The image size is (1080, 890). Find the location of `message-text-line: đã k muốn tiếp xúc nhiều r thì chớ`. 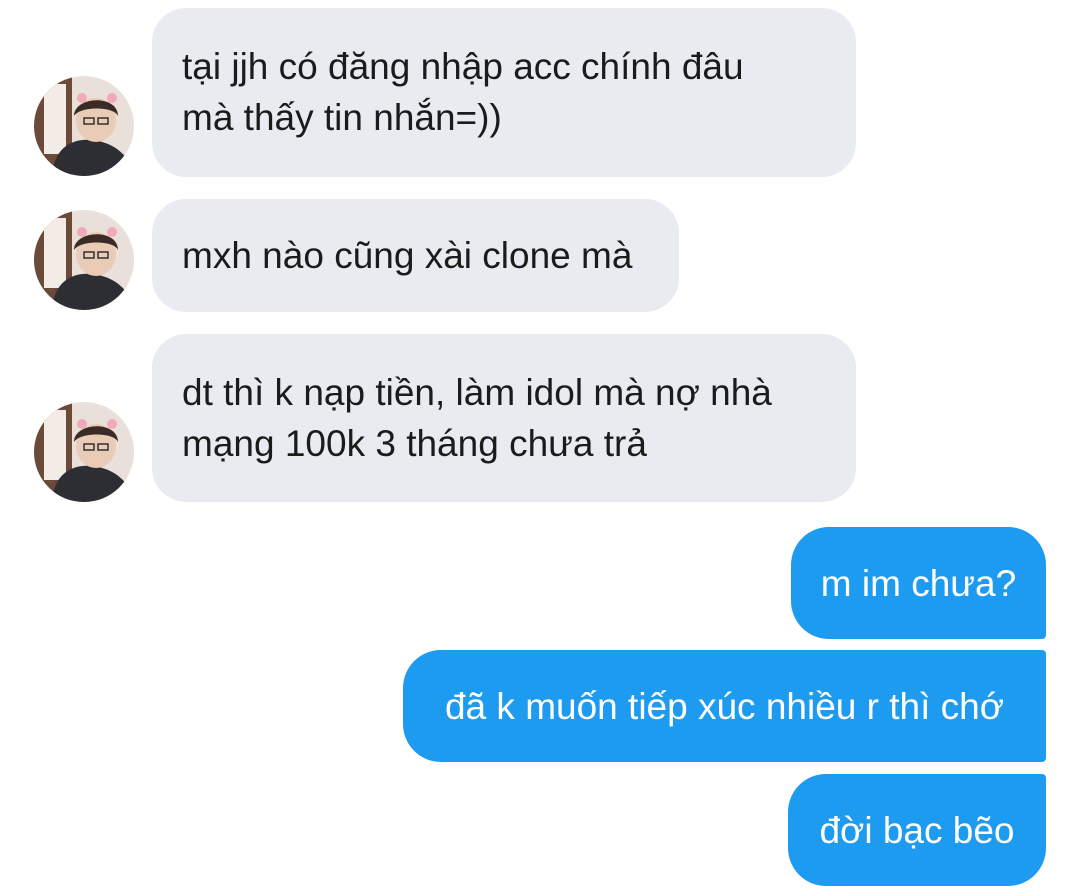

message-text-line: đã k muốn tiếp xúc nhiều r thì chớ is located at coordinates (724, 706).